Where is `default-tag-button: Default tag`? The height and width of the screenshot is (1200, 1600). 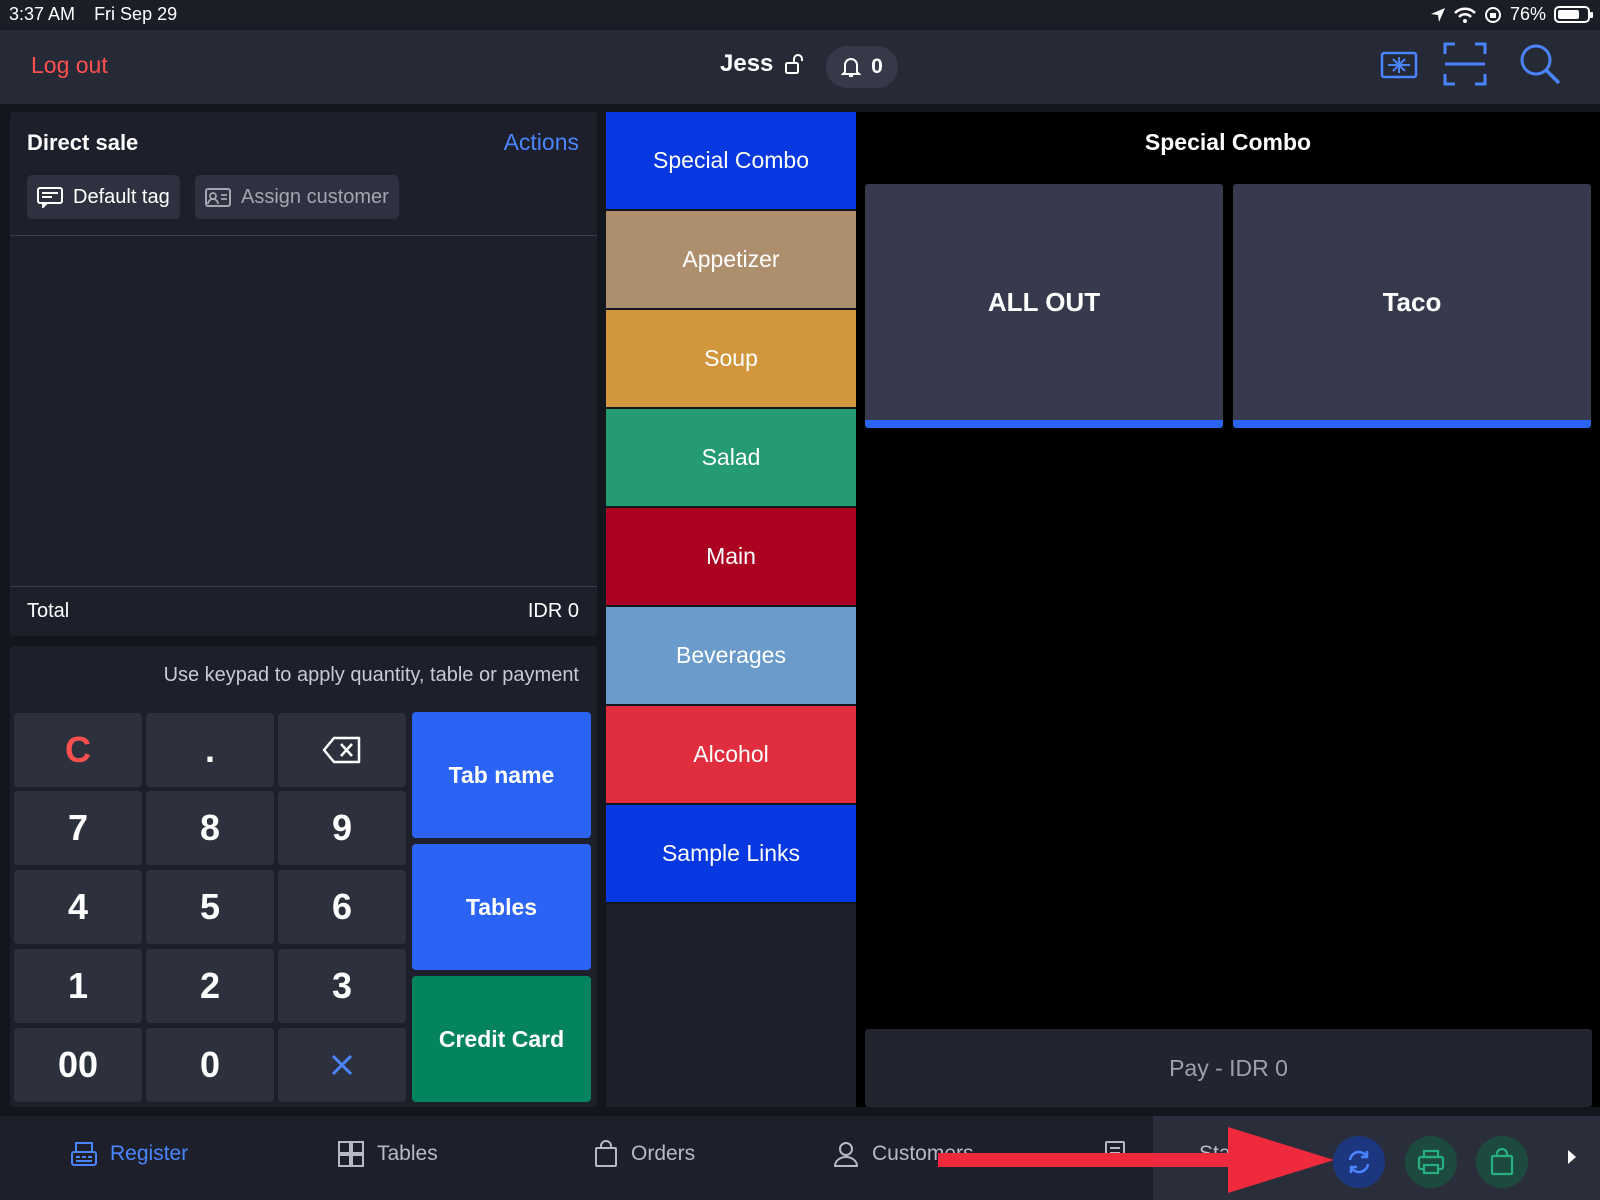 default-tag-button: Default tag is located at coordinates (103, 197).